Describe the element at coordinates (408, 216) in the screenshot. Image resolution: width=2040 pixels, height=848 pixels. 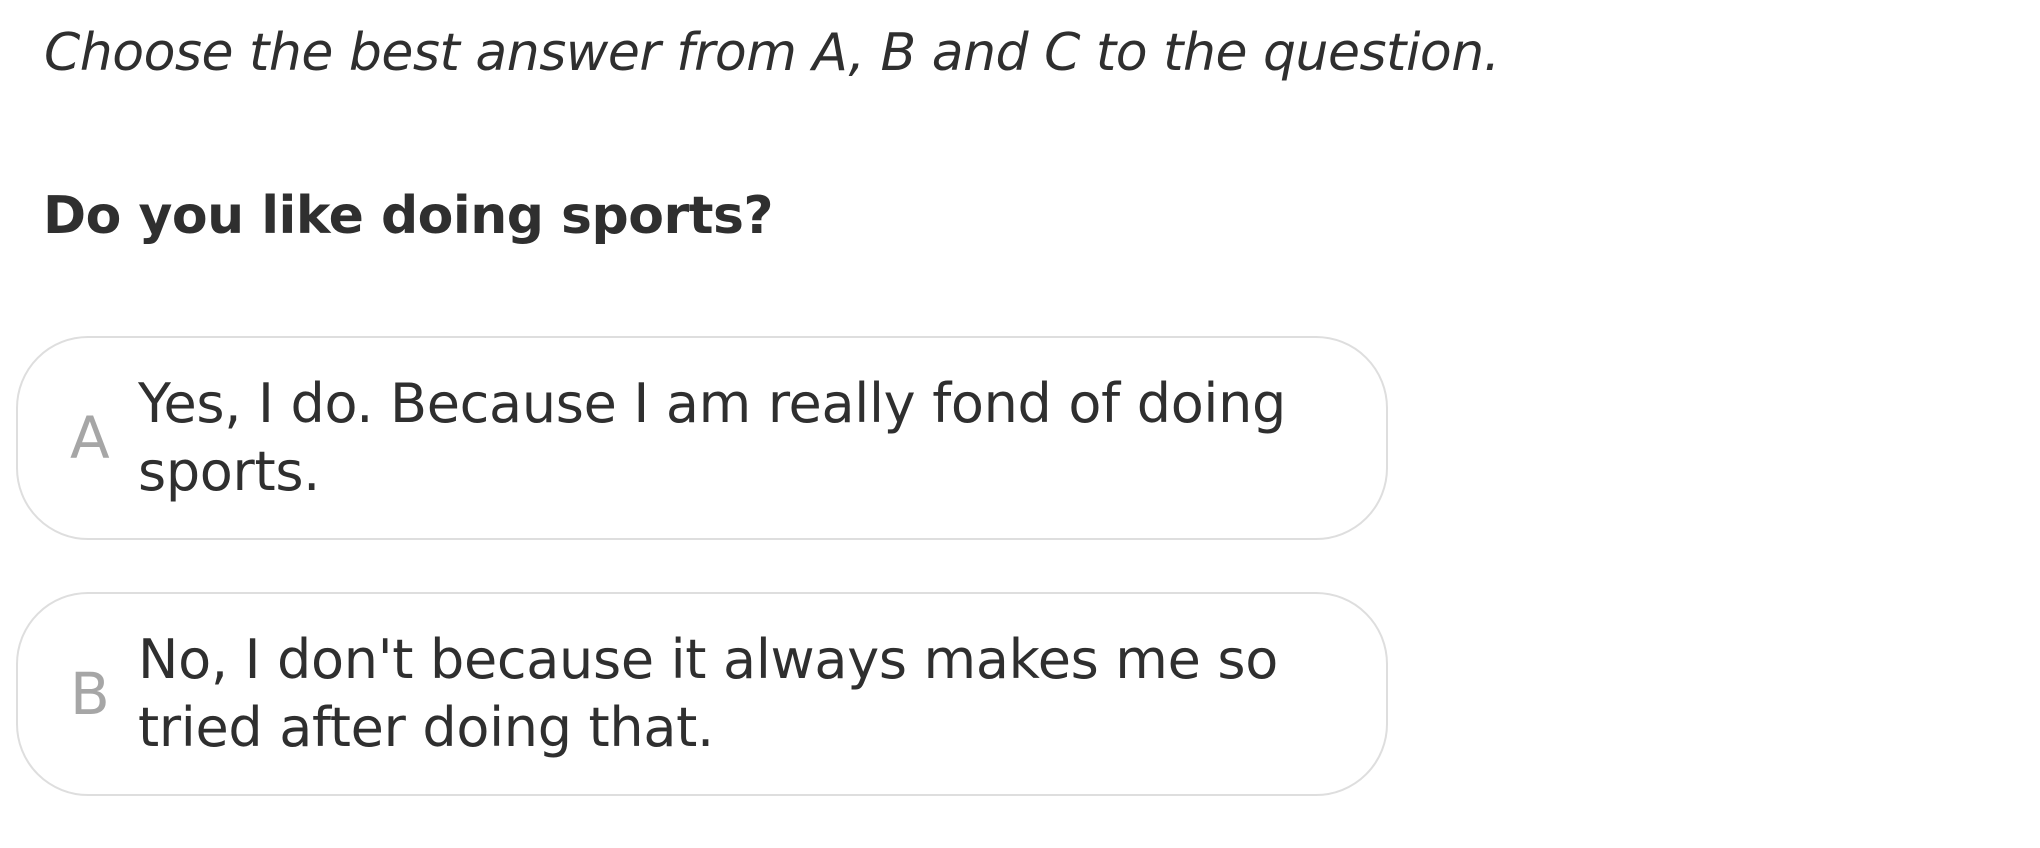
I see `question-text: Do you like doing sports?` at that location.